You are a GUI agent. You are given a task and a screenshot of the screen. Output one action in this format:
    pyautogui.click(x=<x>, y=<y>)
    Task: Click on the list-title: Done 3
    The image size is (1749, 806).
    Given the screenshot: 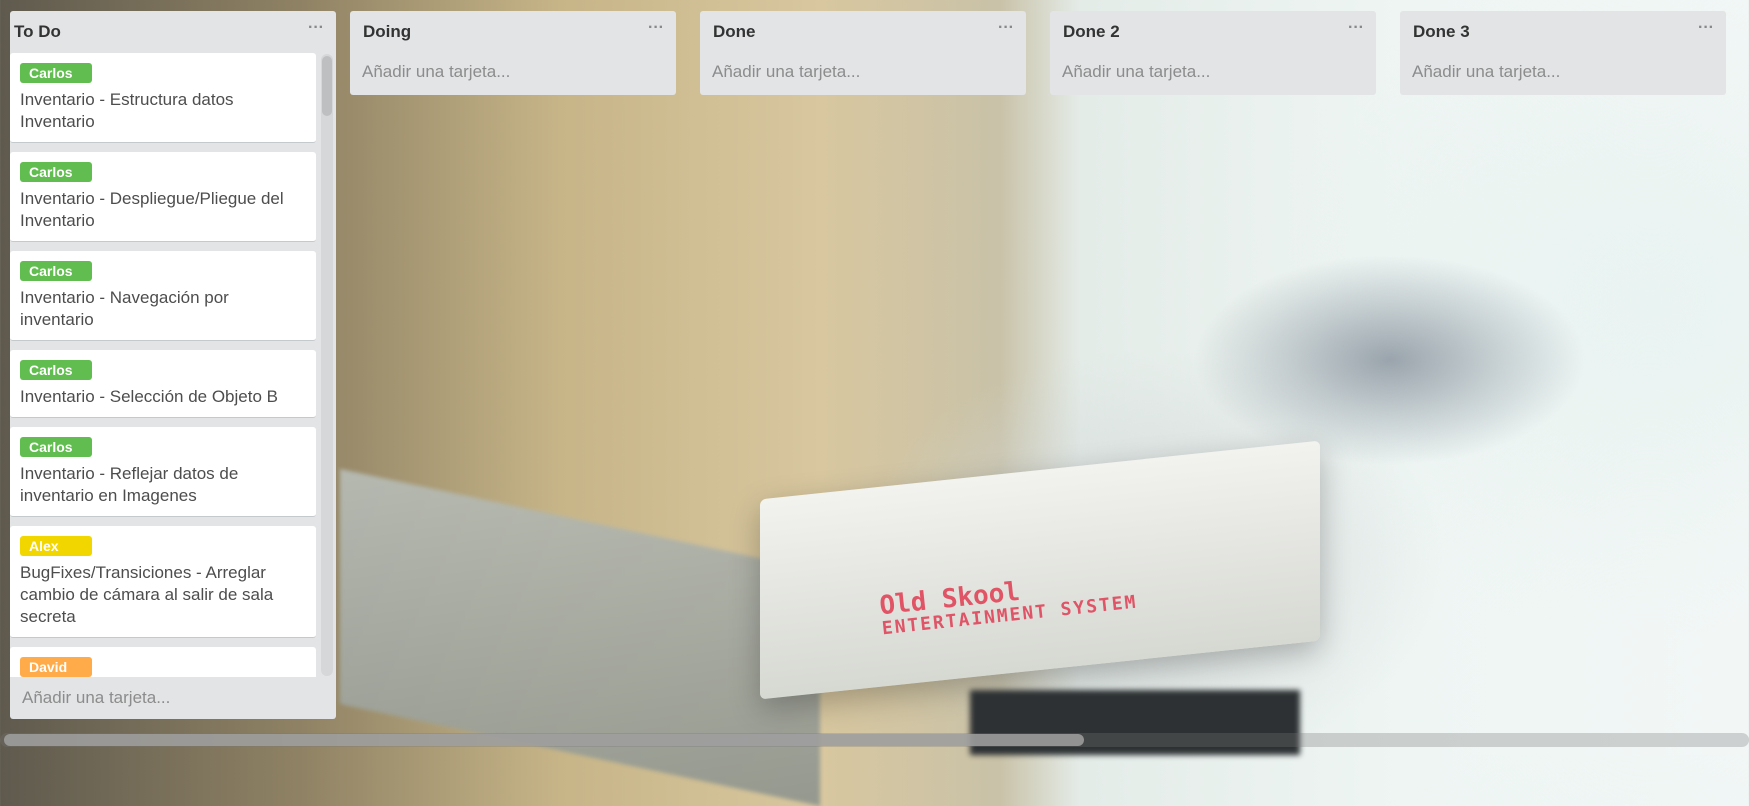 What is the action you would take?
    pyautogui.click(x=1441, y=32)
    